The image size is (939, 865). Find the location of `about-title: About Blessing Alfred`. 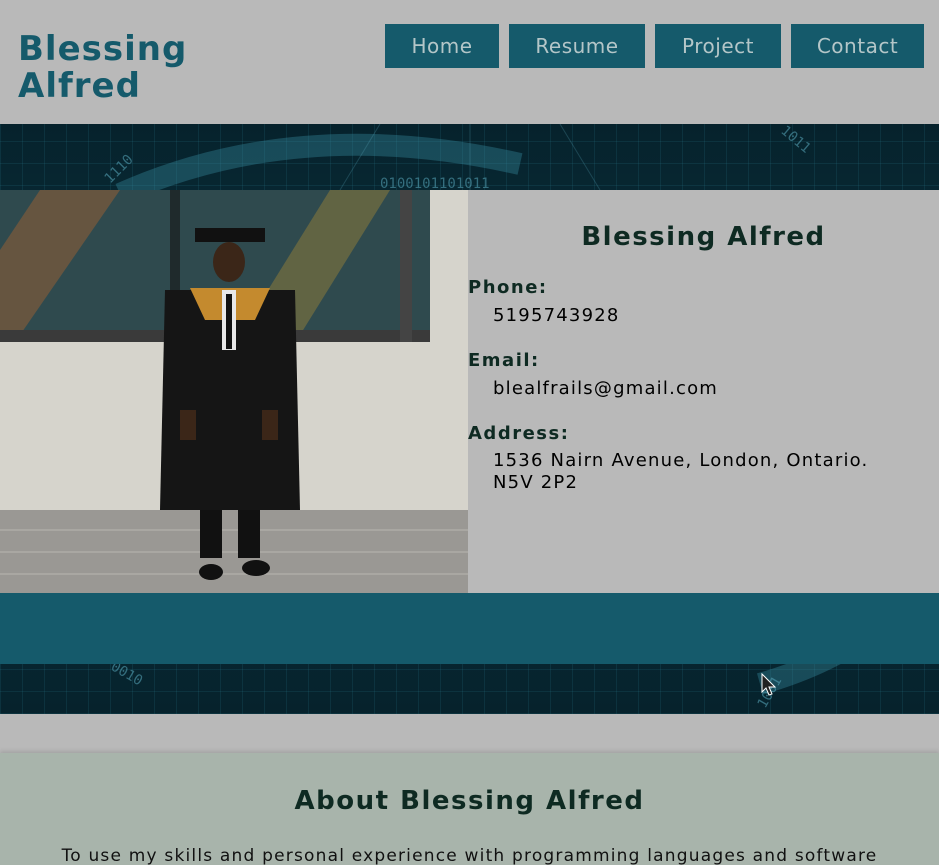

about-title: About Blessing Alfred is located at coordinates (469, 801).